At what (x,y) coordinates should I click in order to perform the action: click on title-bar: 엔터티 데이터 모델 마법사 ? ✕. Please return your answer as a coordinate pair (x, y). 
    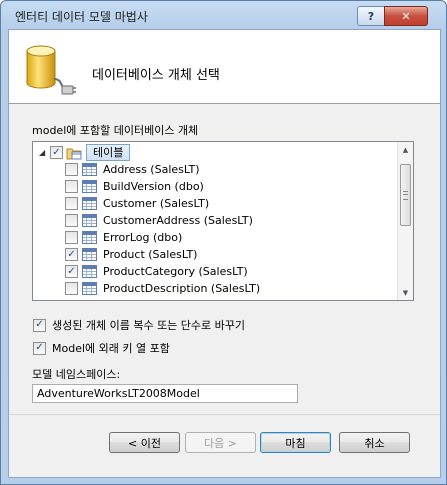
    Looking at the image, I should click on (223, 15).